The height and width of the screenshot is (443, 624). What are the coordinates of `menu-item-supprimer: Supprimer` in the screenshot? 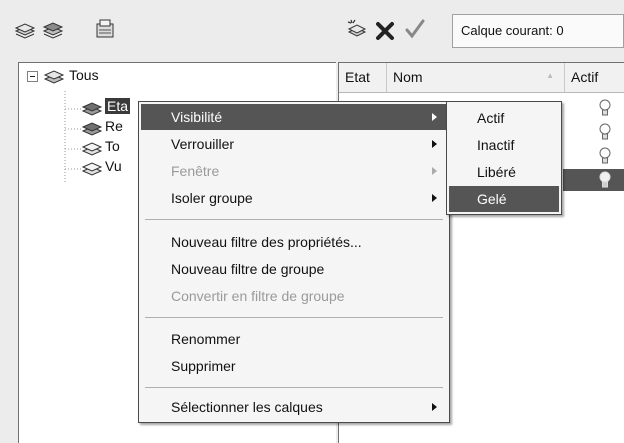 It's located at (294, 366).